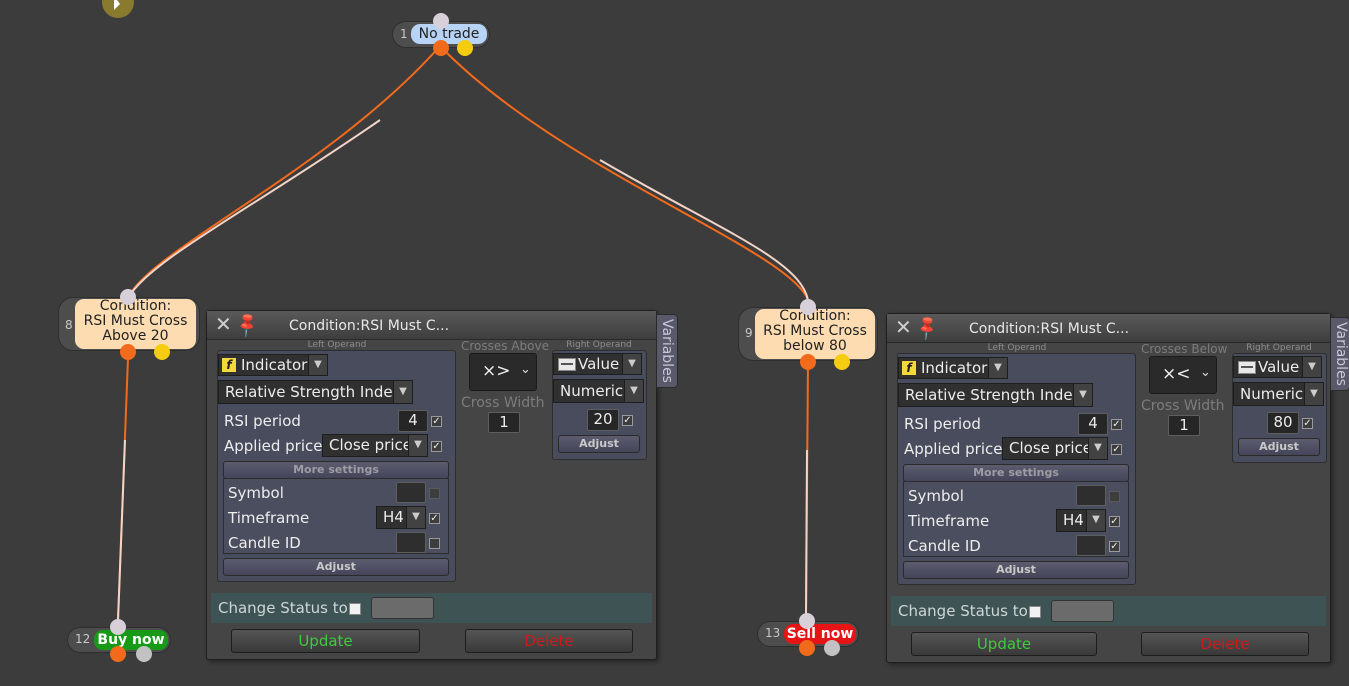 This screenshot has height=686, width=1349. Describe the element at coordinates (773, 633) in the screenshot. I see `node-number: 13` at that location.